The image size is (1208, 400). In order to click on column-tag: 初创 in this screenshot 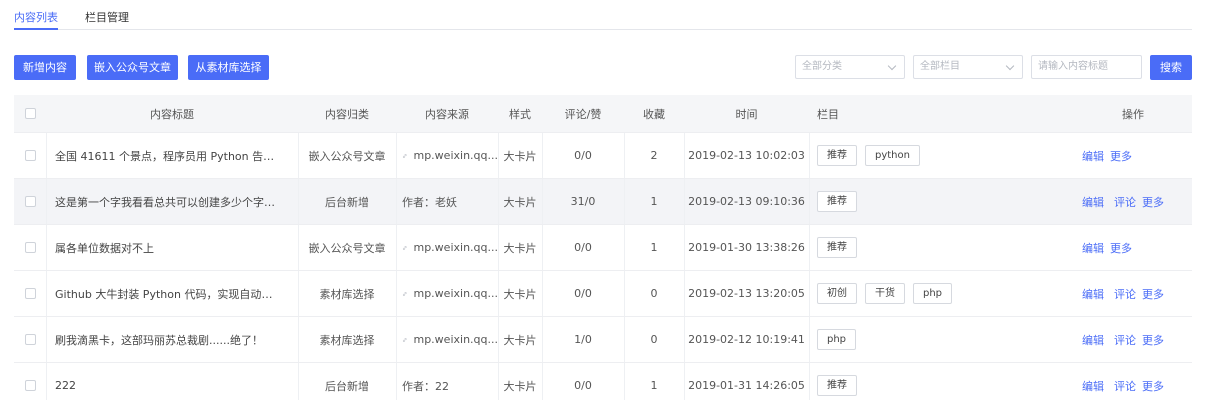, I will do `click(837, 293)`.